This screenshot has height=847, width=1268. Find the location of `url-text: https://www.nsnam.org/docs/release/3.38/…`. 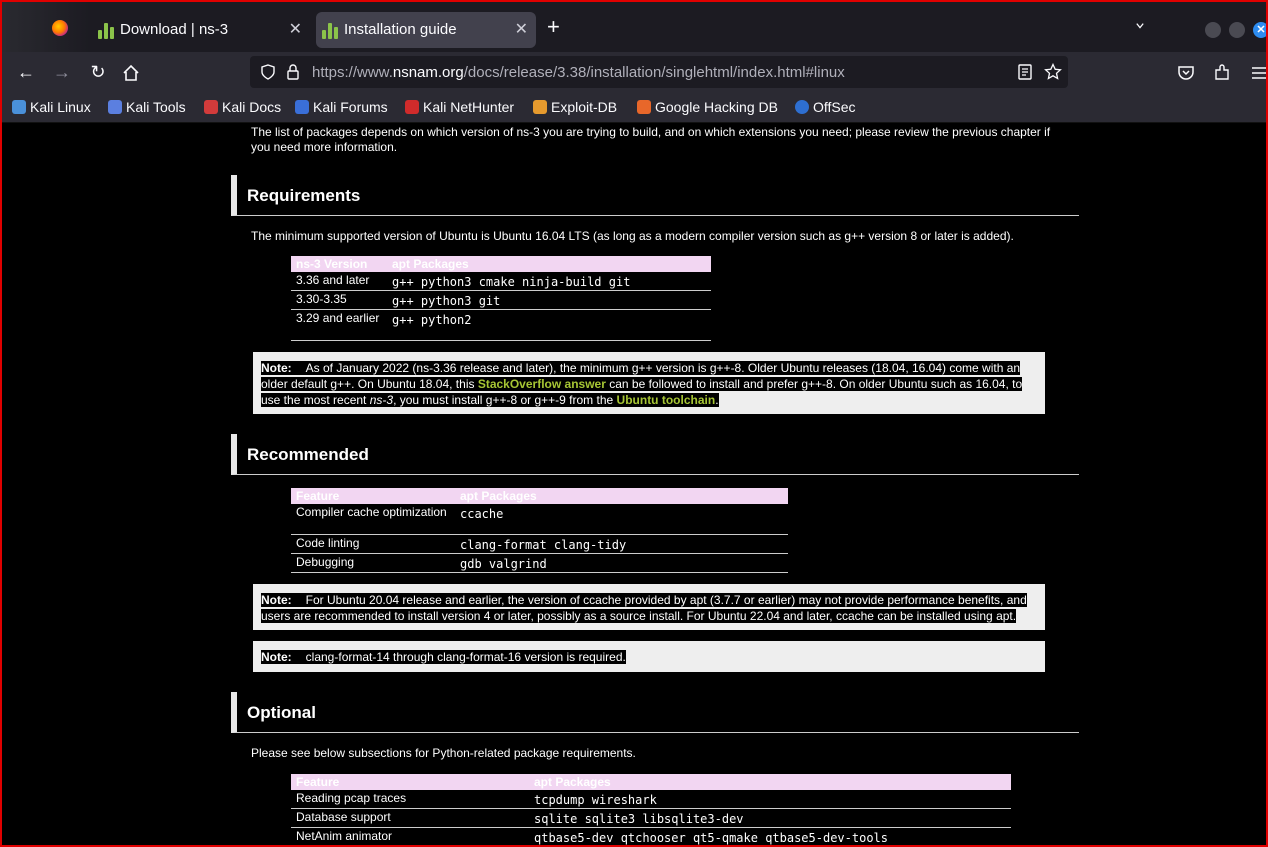

url-text: https://www.nsnam.org/docs/release/3.38/… is located at coordinates (578, 72).